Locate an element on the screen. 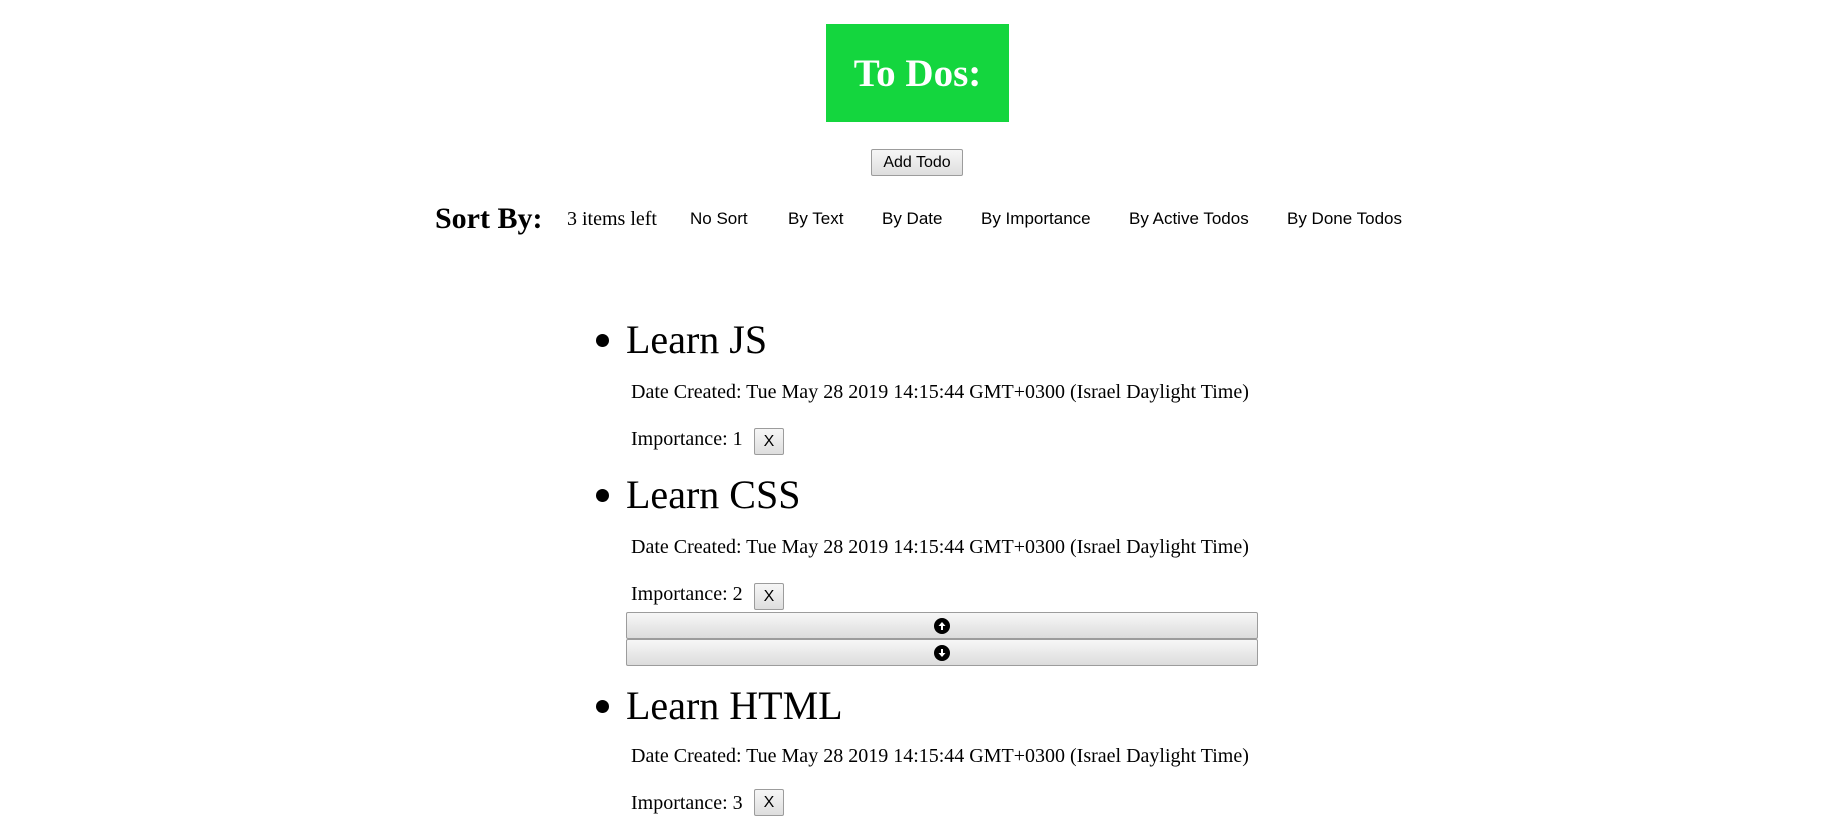 The image size is (1848, 817). arrow-up-circle-icon is located at coordinates (942, 625).